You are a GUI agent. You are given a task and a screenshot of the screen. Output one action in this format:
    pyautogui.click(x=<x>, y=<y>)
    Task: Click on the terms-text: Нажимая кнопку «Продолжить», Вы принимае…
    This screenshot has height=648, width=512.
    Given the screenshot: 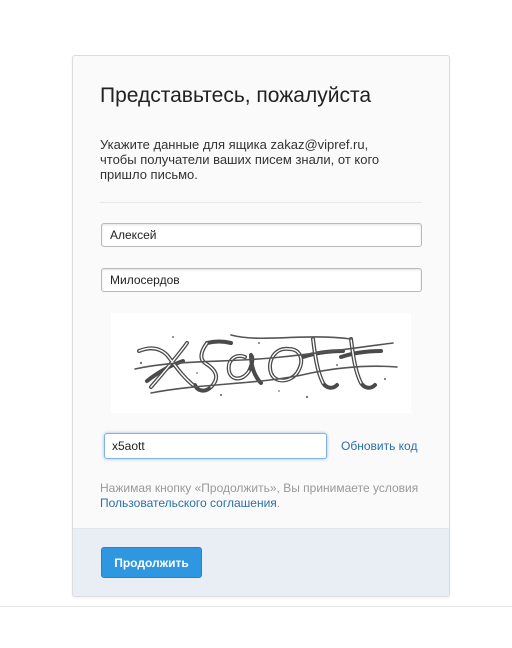 What is the action you would take?
    pyautogui.click(x=259, y=488)
    